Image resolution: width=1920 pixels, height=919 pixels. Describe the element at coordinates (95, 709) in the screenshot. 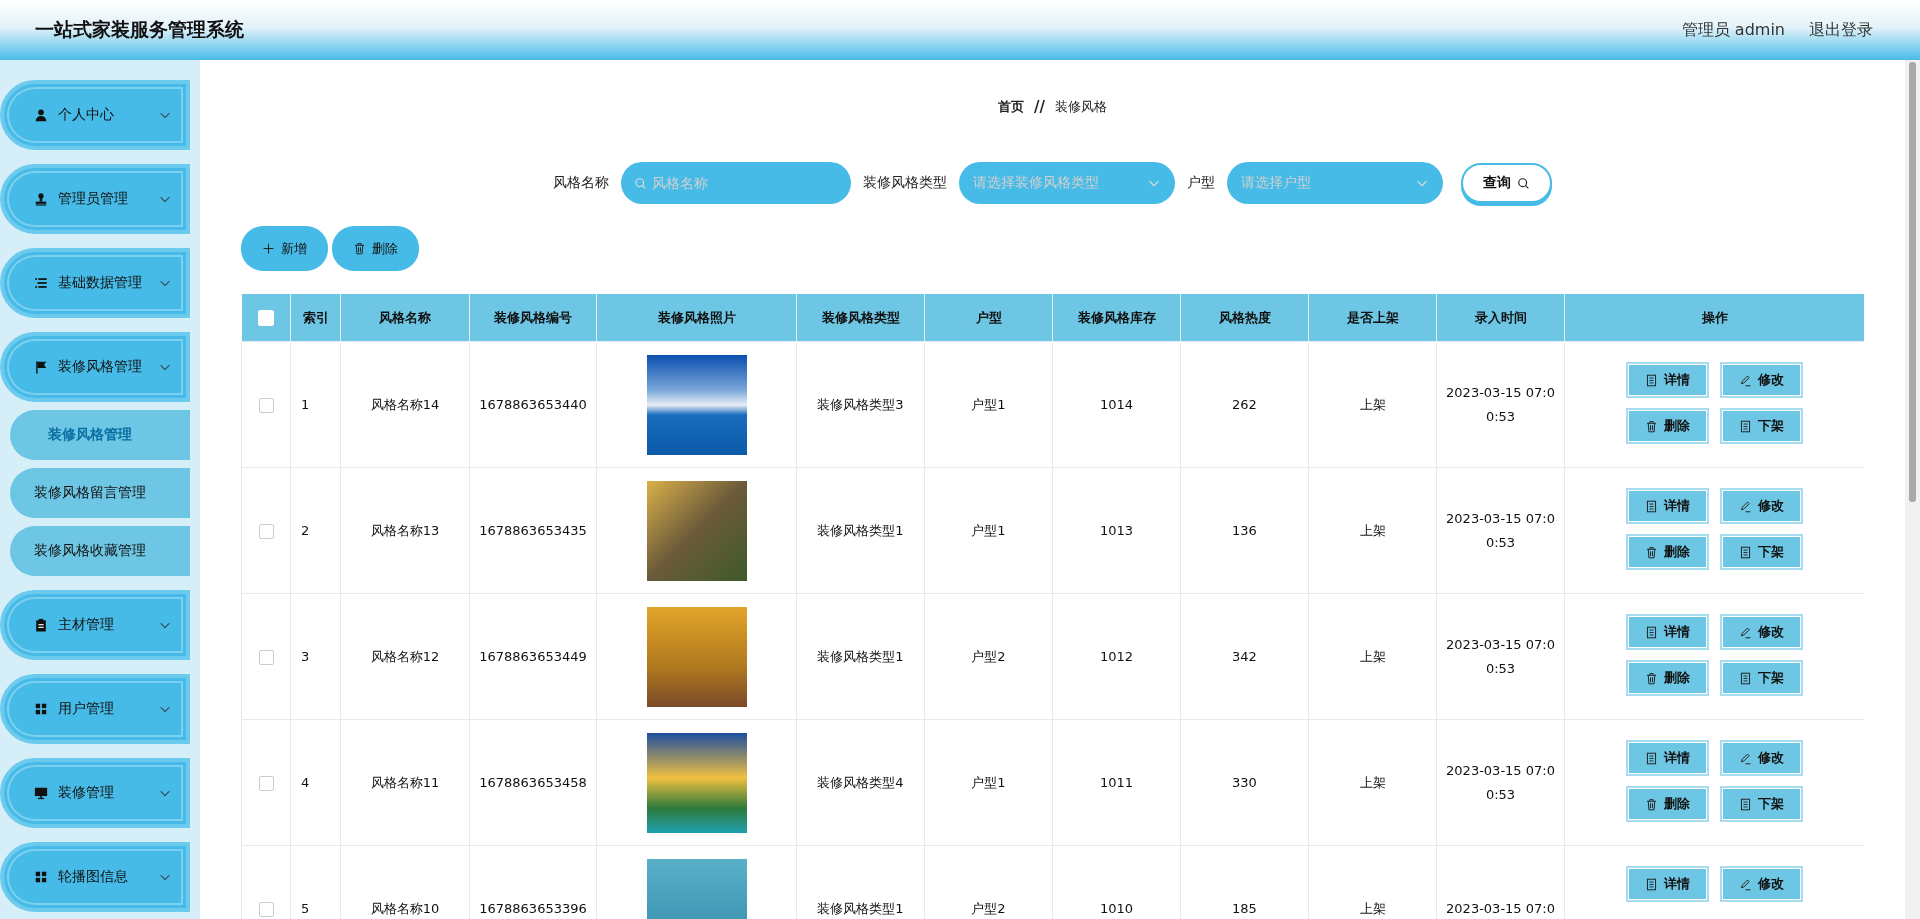

I see `menu-item: 用户管理` at that location.